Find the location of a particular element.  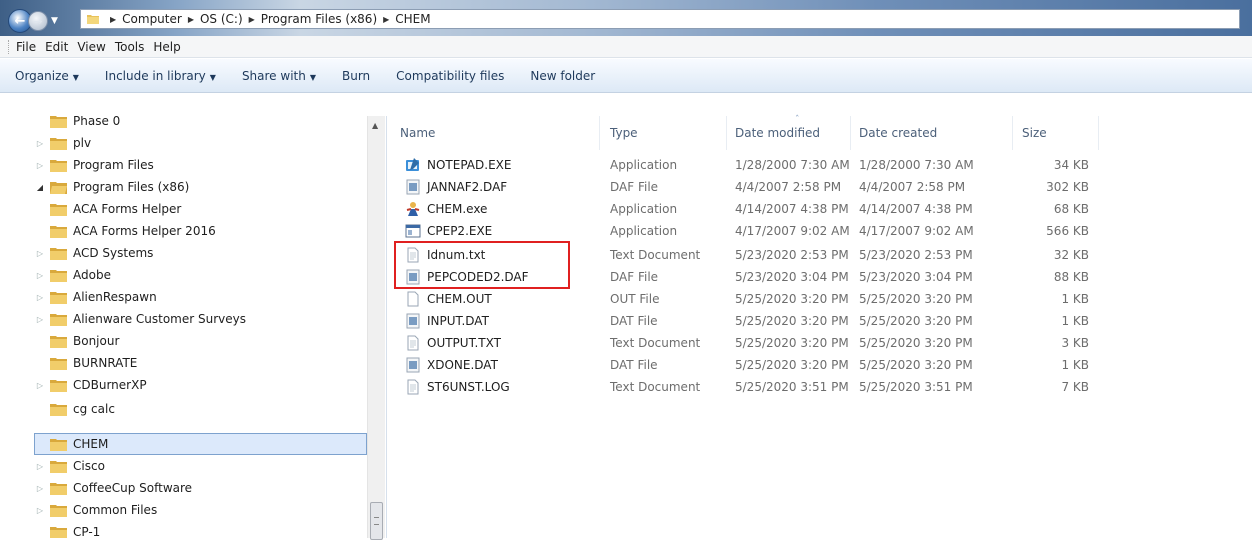

navigation-buttons: ← → ▼ is located at coordinates (33, 21).